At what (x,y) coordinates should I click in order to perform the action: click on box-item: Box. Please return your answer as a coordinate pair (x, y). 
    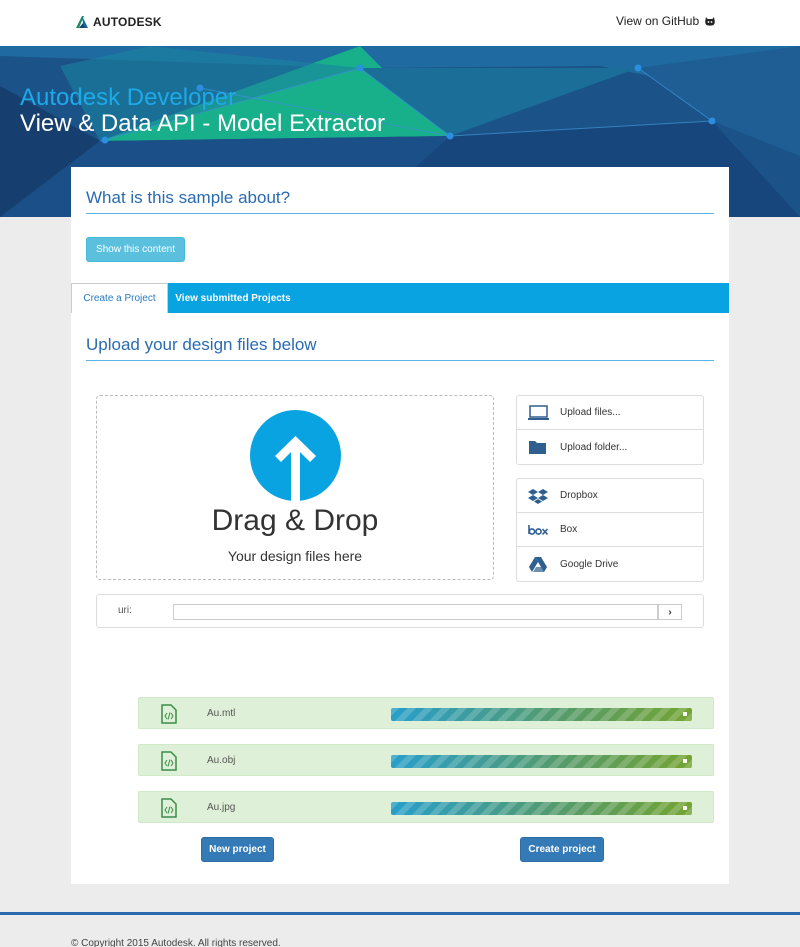
    Looking at the image, I should click on (610, 530).